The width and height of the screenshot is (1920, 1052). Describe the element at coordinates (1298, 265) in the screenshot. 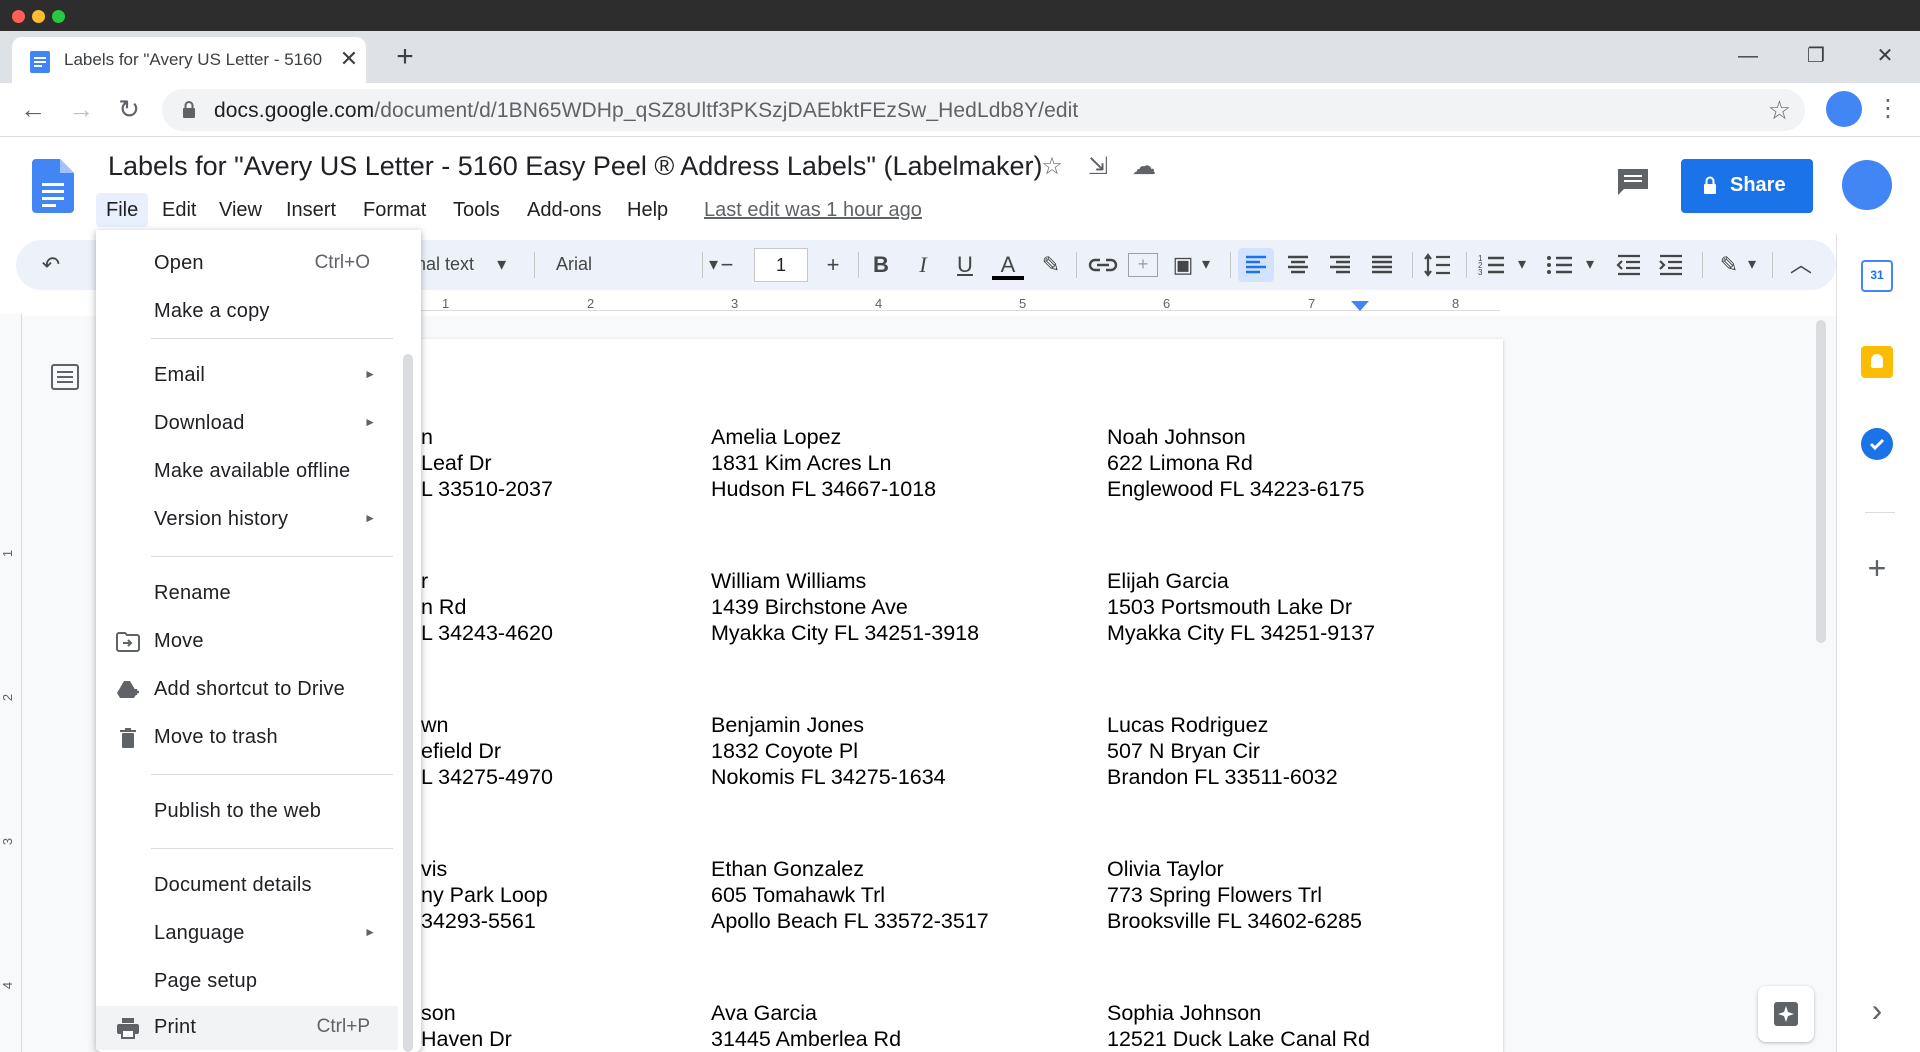

I see `align-center-icon` at that location.